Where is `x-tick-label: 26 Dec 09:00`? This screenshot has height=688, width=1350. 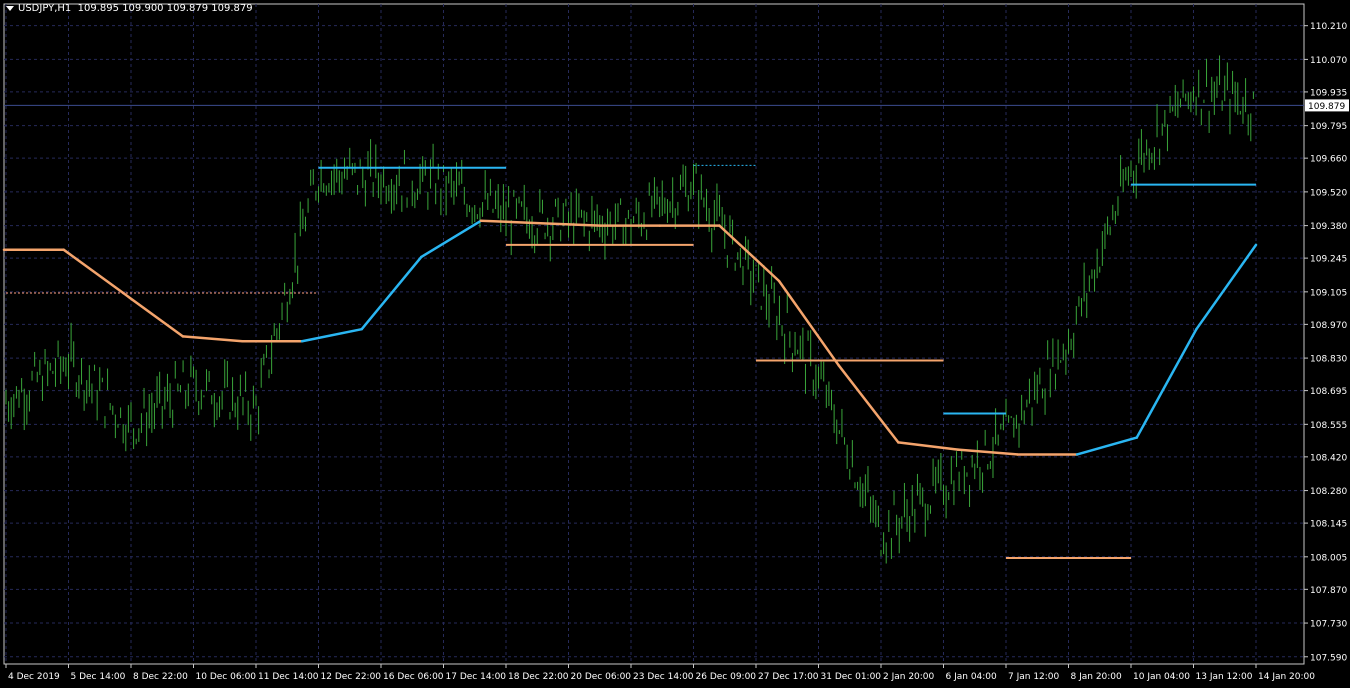
x-tick-label: 26 Dec 09:00 is located at coordinates (726, 677).